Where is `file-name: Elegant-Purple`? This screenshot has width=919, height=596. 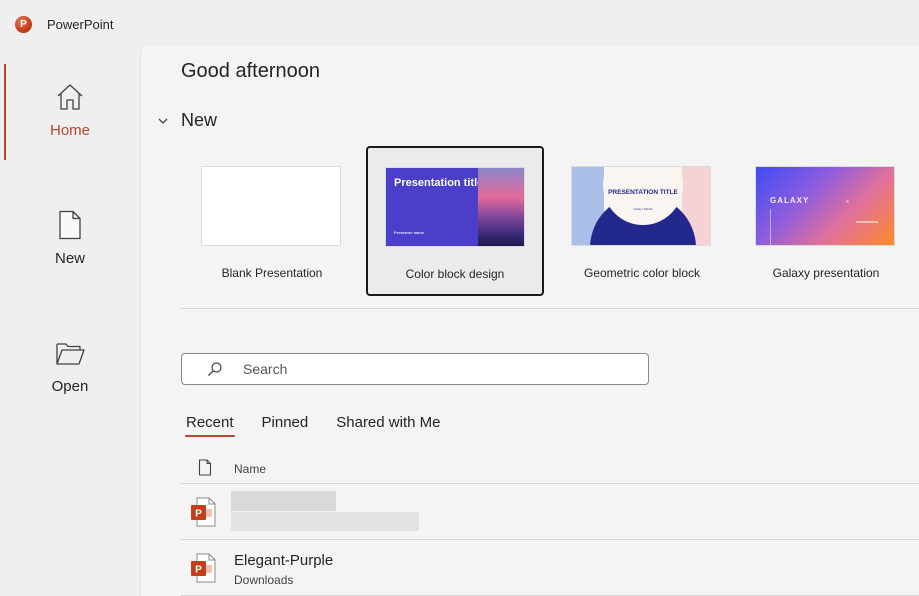
file-name: Elegant-Purple is located at coordinates (284, 560).